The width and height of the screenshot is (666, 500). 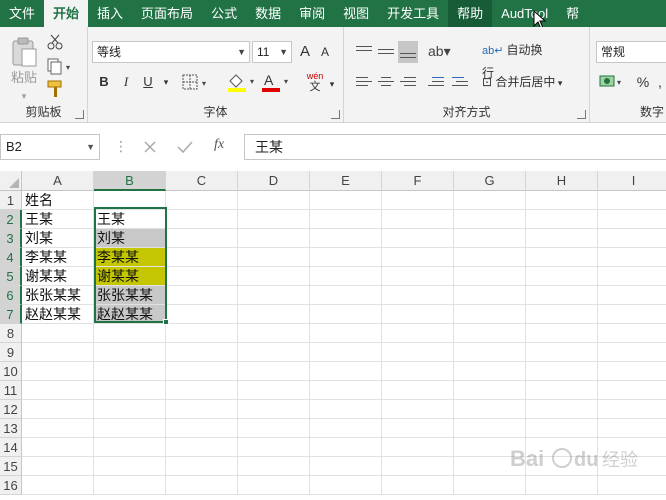 What do you see at coordinates (58, 257) in the screenshot?
I see `cell-a4: 李某某` at bounding box center [58, 257].